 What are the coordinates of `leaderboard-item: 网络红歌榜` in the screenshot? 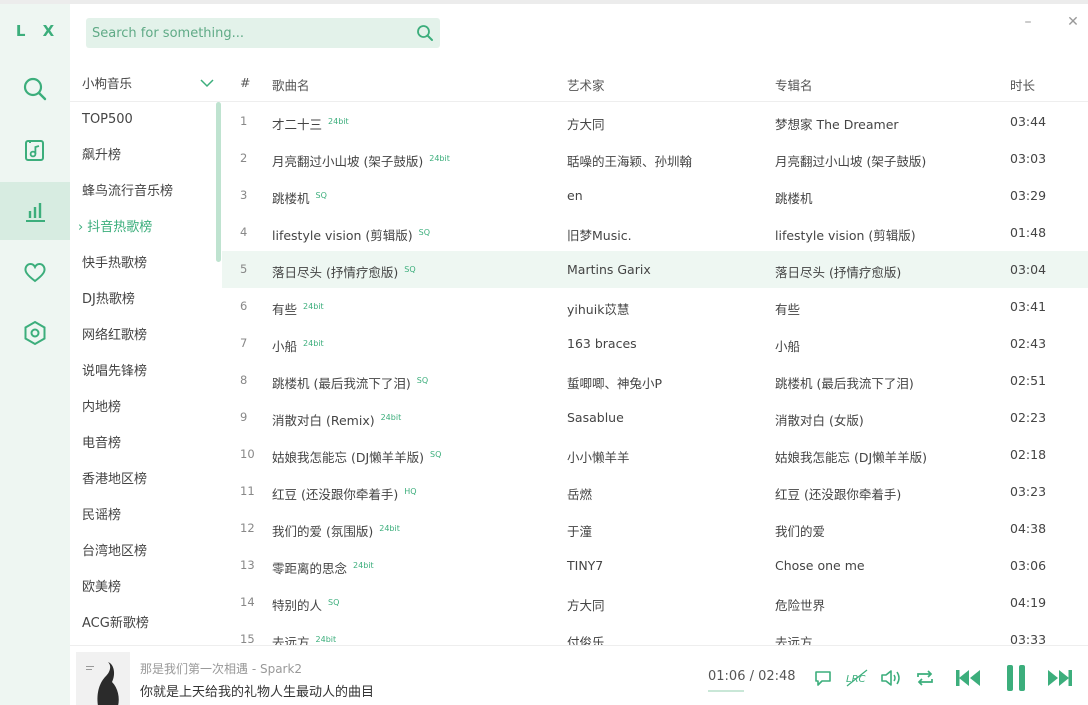 It's located at (146, 336).